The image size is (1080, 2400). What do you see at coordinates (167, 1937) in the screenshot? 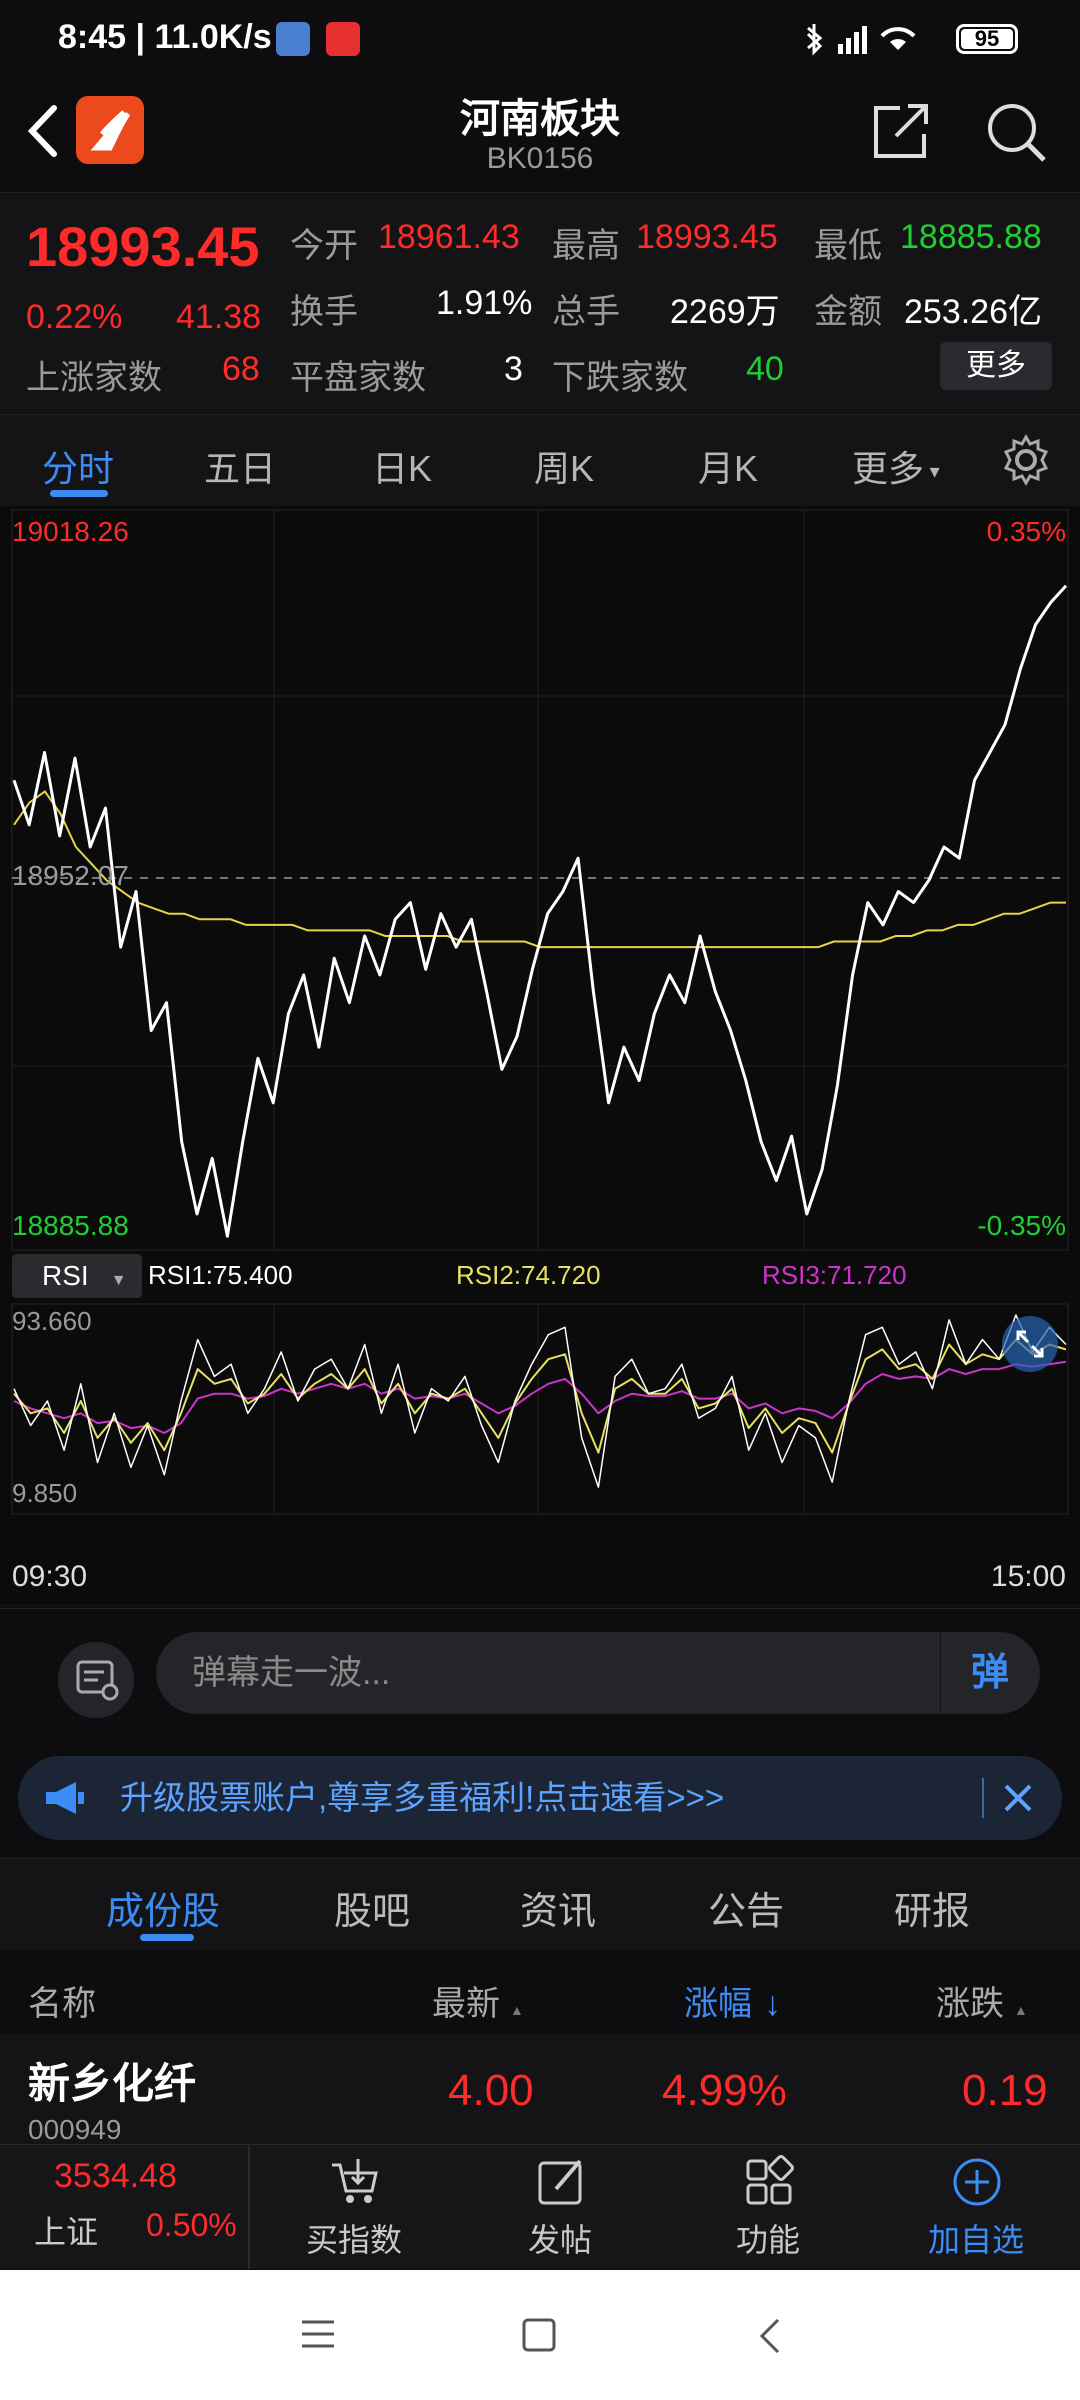
I see `active-subtab-indicator` at bounding box center [167, 1937].